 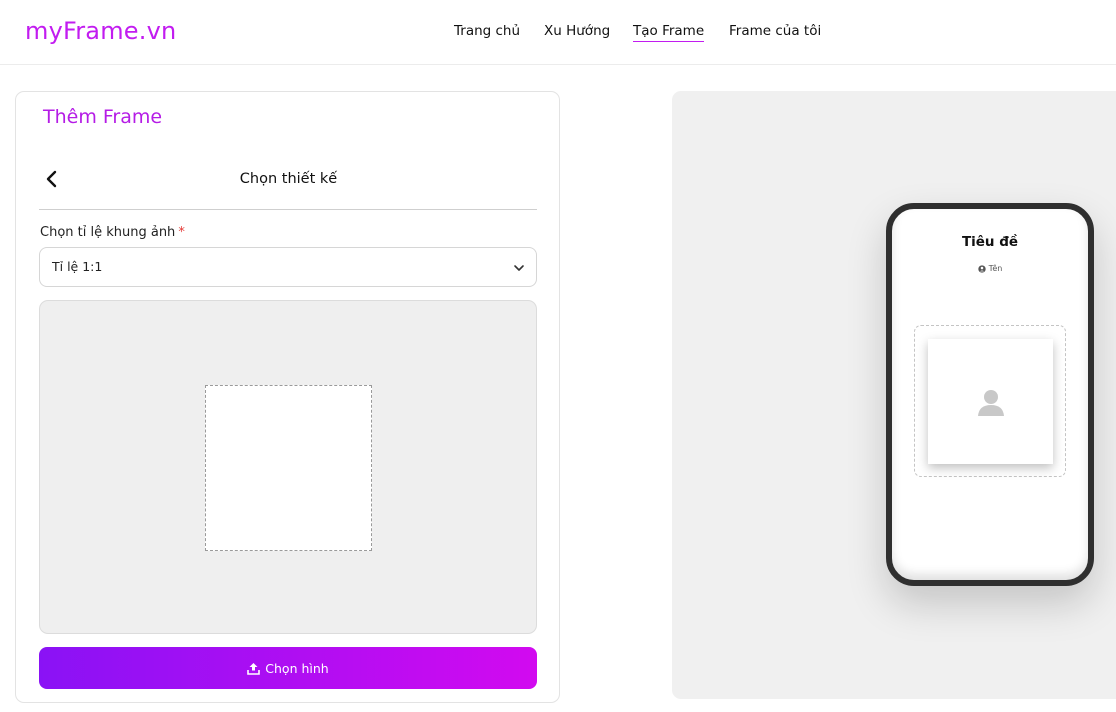 What do you see at coordinates (254, 668) in the screenshot?
I see `upload-icon` at bounding box center [254, 668].